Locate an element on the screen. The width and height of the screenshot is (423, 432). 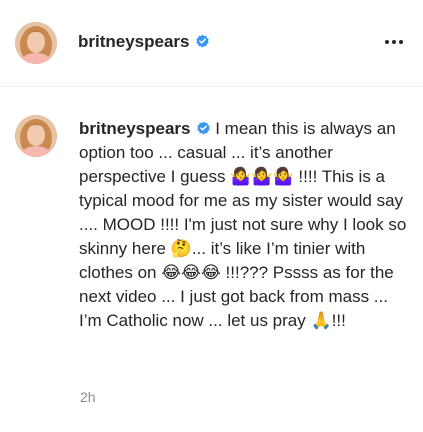
header-username: britneyspears is located at coordinates (144, 42).